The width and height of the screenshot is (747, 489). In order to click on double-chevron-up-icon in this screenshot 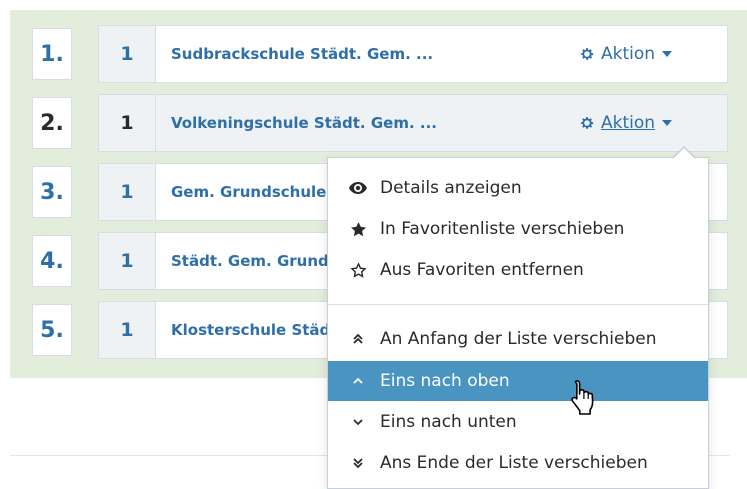, I will do `click(358, 339)`.